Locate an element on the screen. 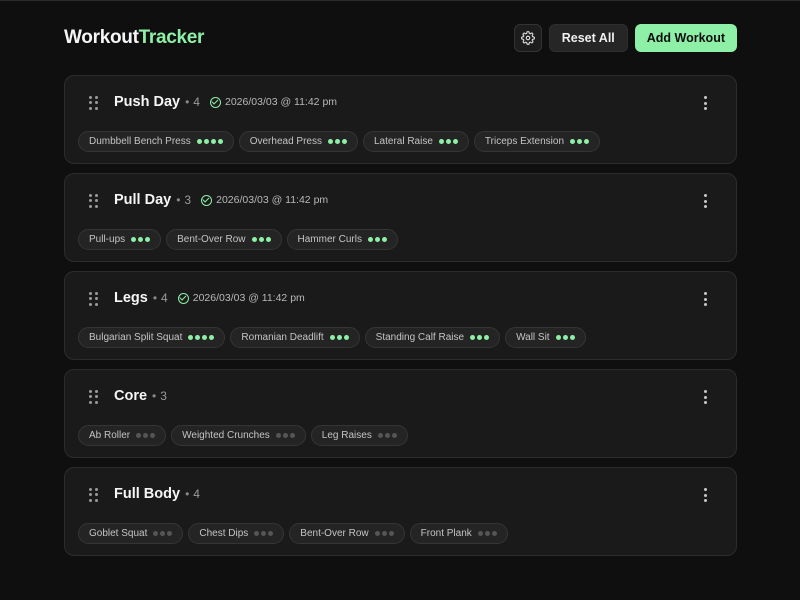  workout-name: Legs is located at coordinates (131, 298).